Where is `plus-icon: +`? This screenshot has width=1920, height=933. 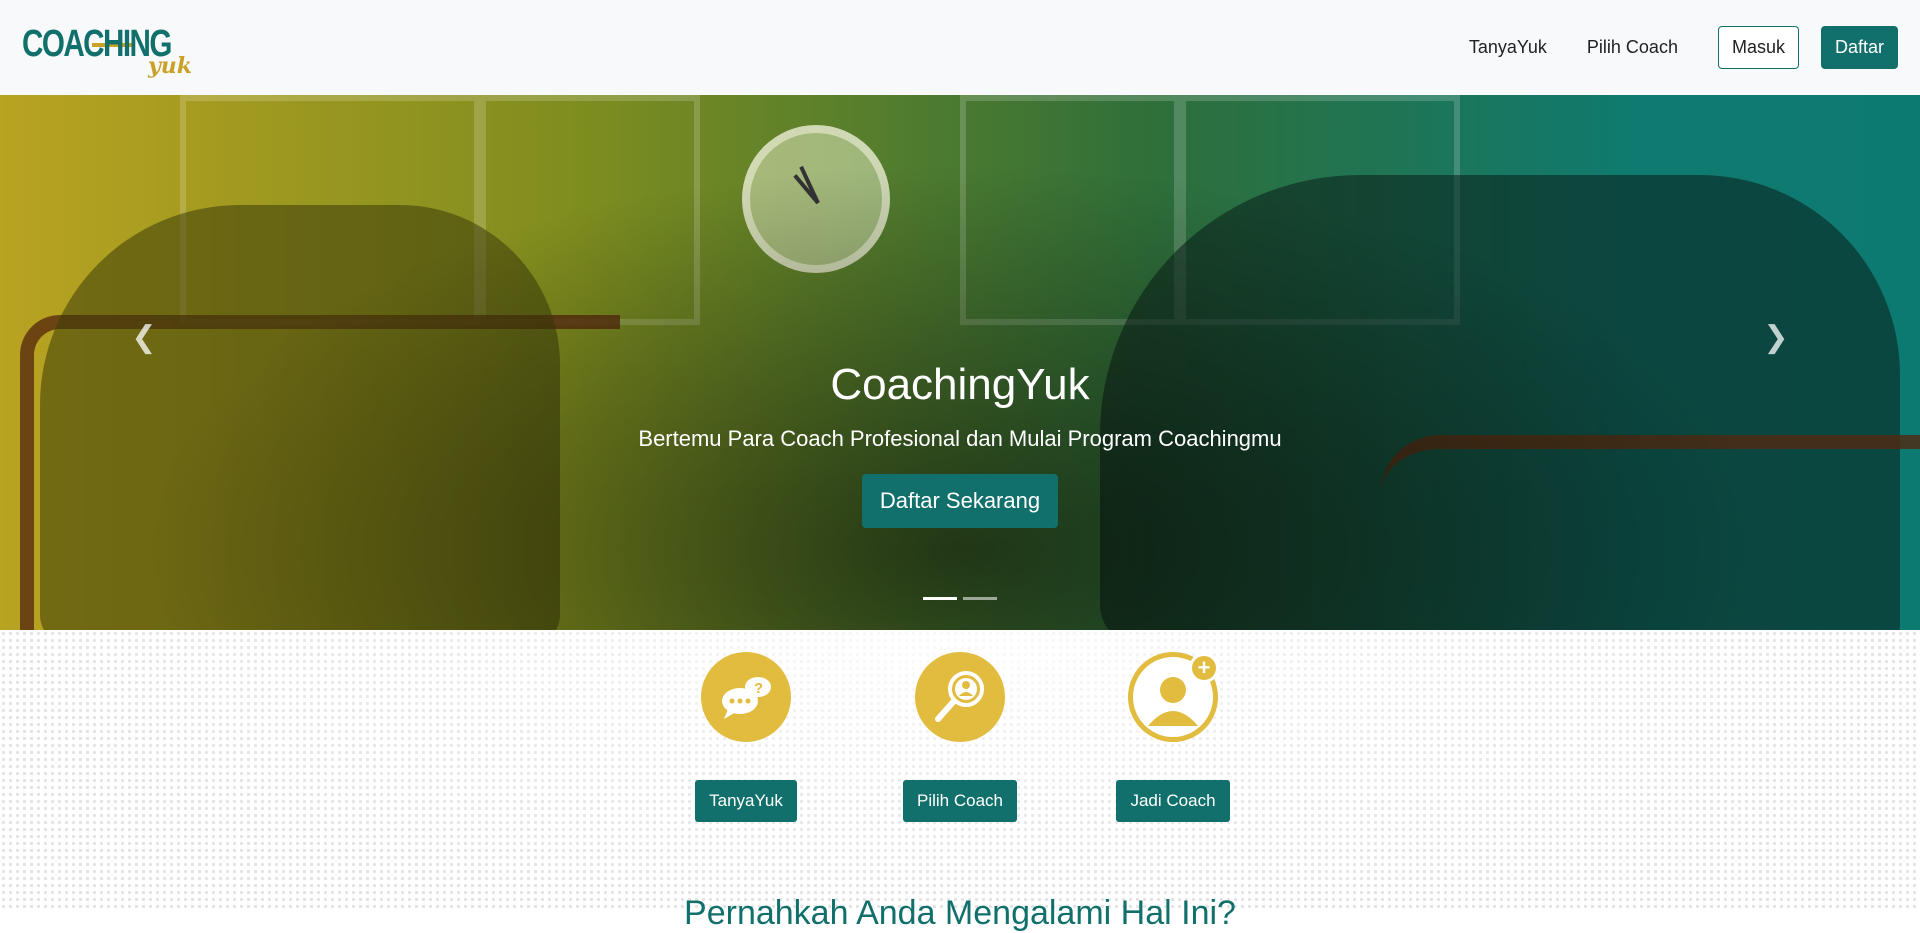 plus-icon: + is located at coordinates (1204, 668).